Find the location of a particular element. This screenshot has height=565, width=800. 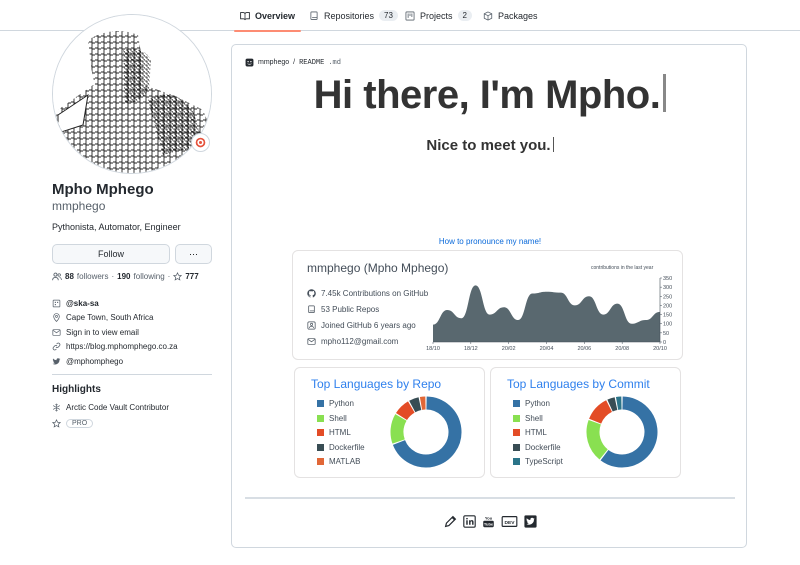

following-label: following is located at coordinates (149, 276).